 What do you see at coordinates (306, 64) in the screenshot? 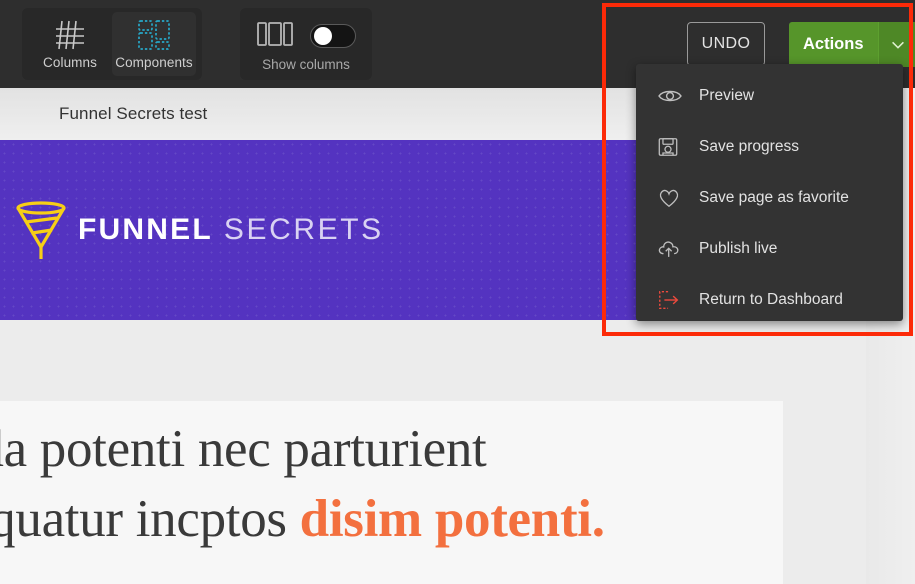
I see `show-columns-label: Show columns` at bounding box center [306, 64].